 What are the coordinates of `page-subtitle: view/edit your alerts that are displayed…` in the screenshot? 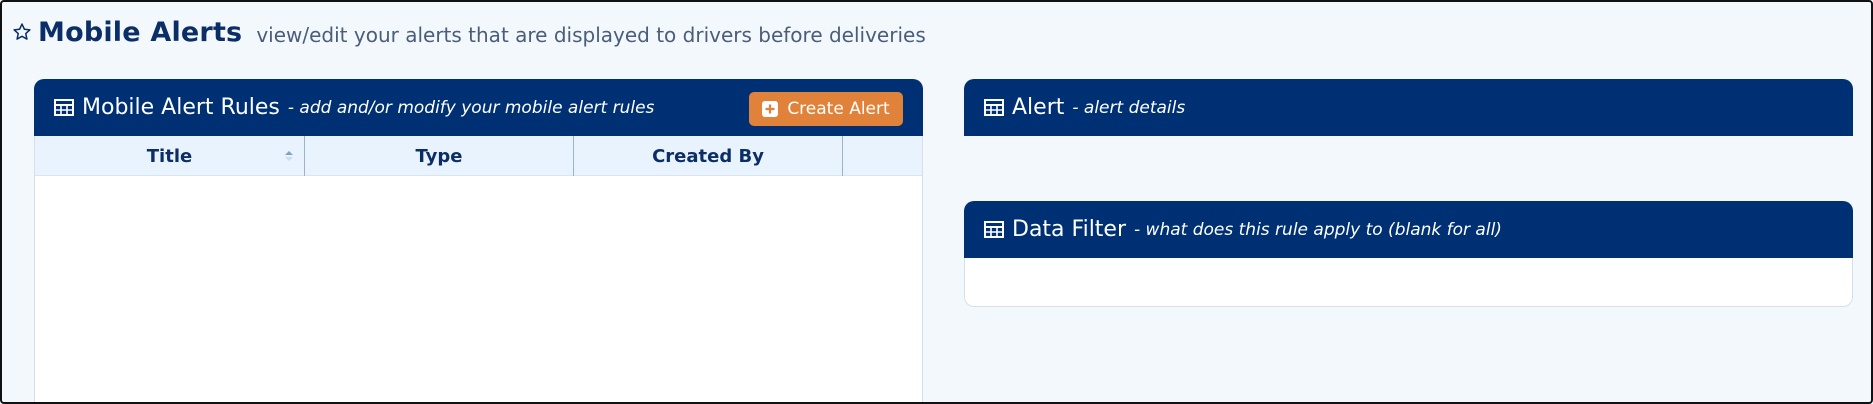 It's located at (591, 35).